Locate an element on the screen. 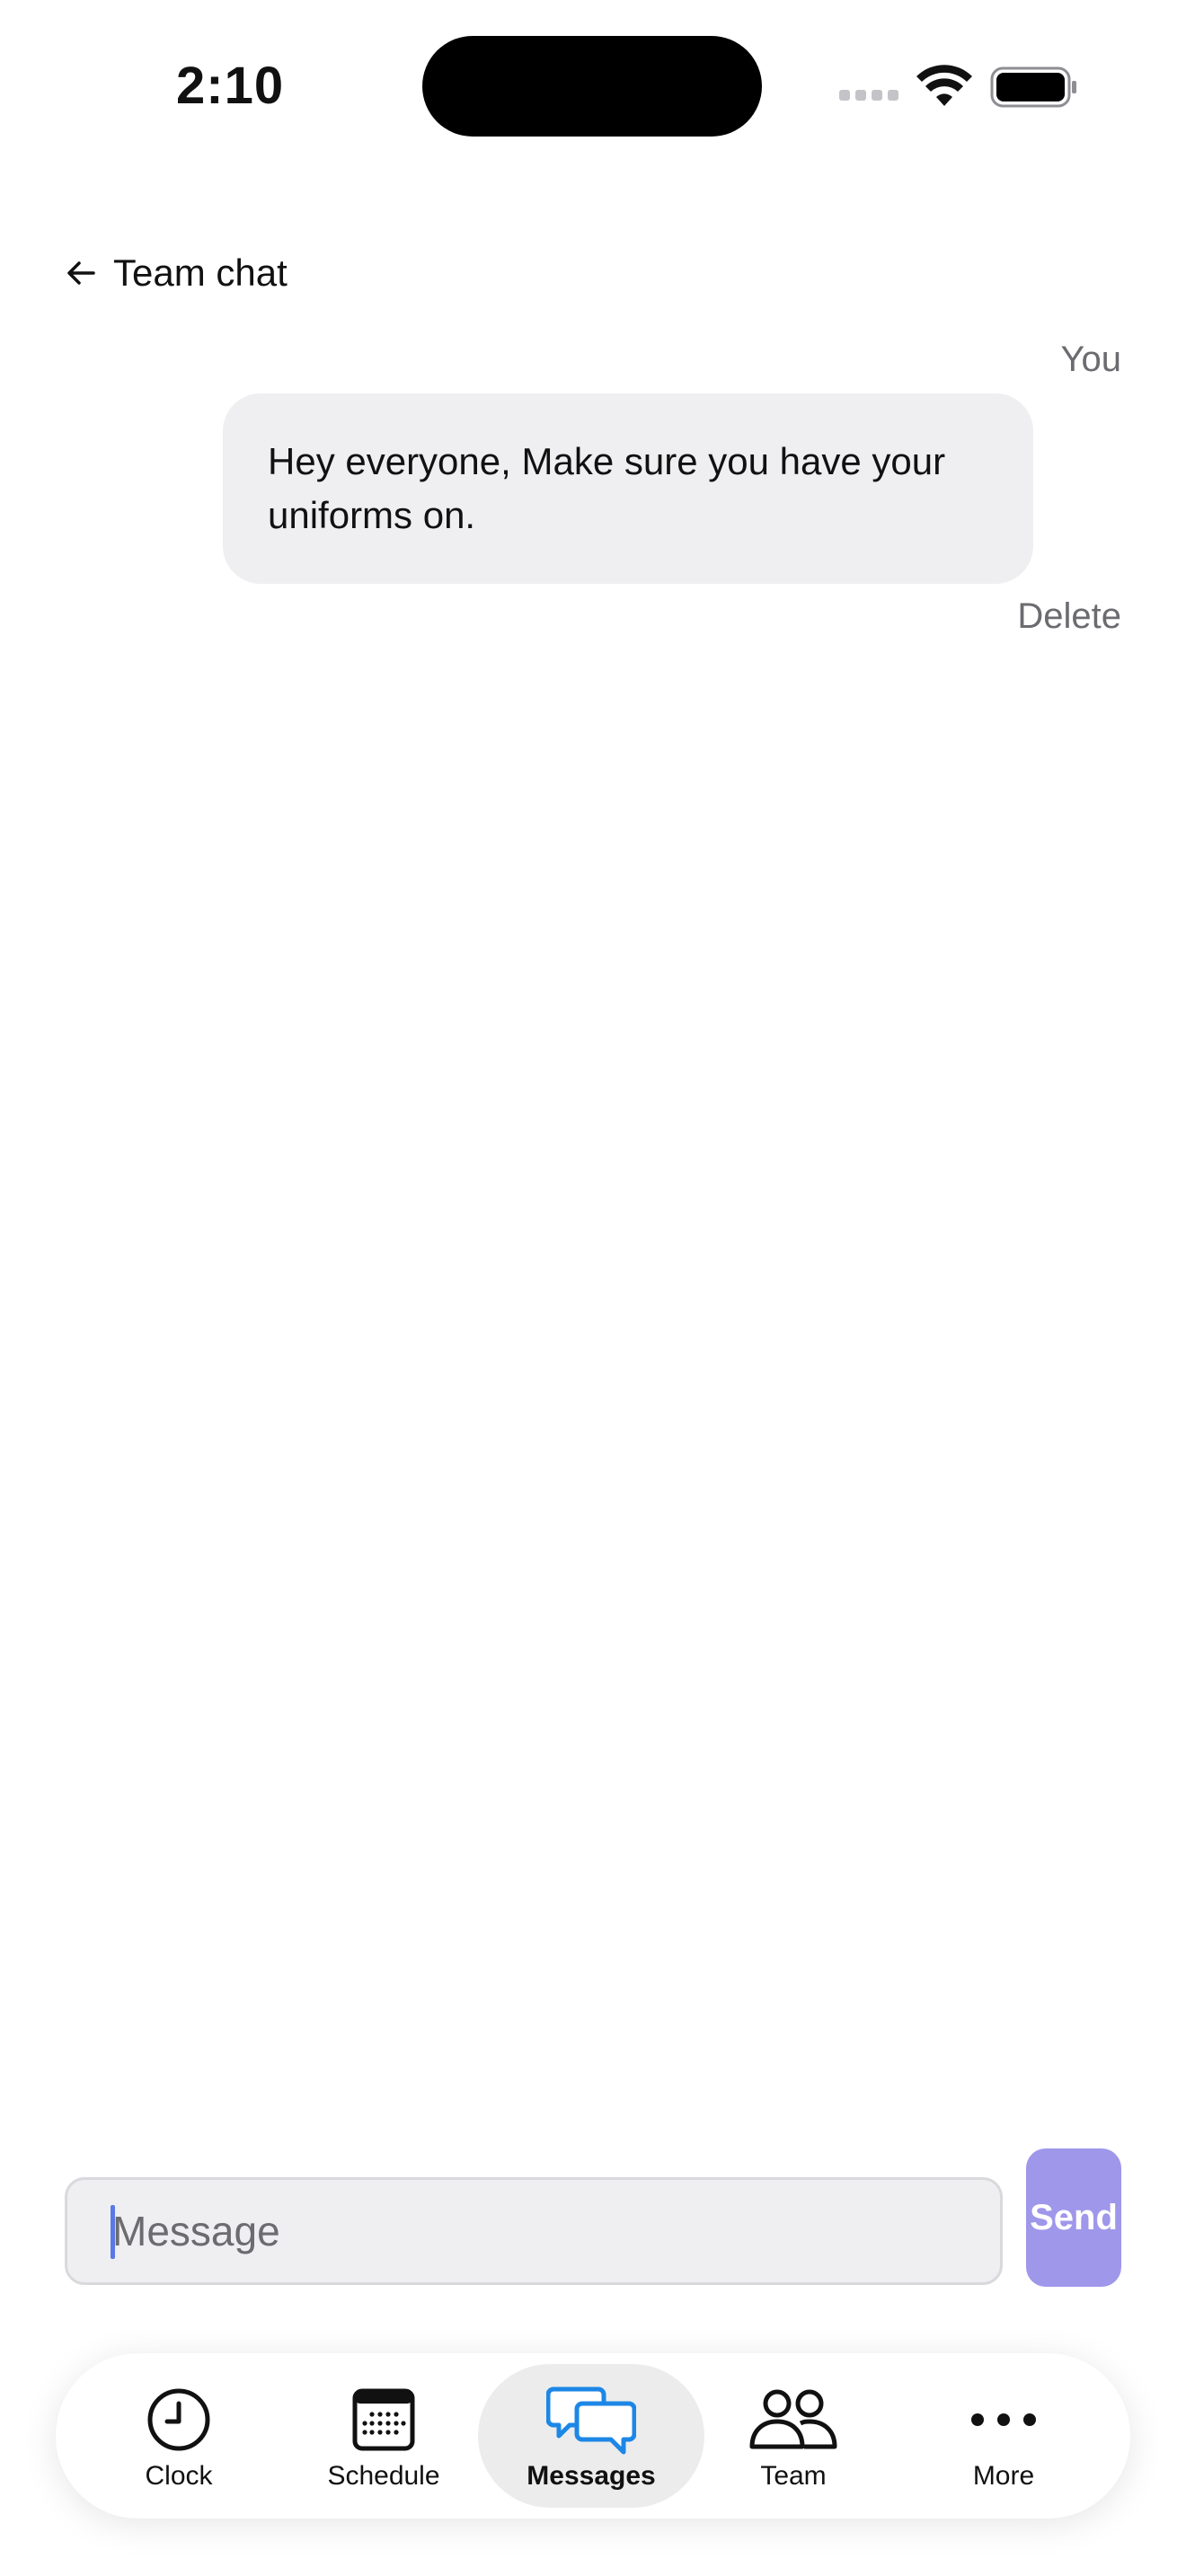 The height and width of the screenshot is (2576, 1186). tab-label: Schedule is located at coordinates (383, 2476).